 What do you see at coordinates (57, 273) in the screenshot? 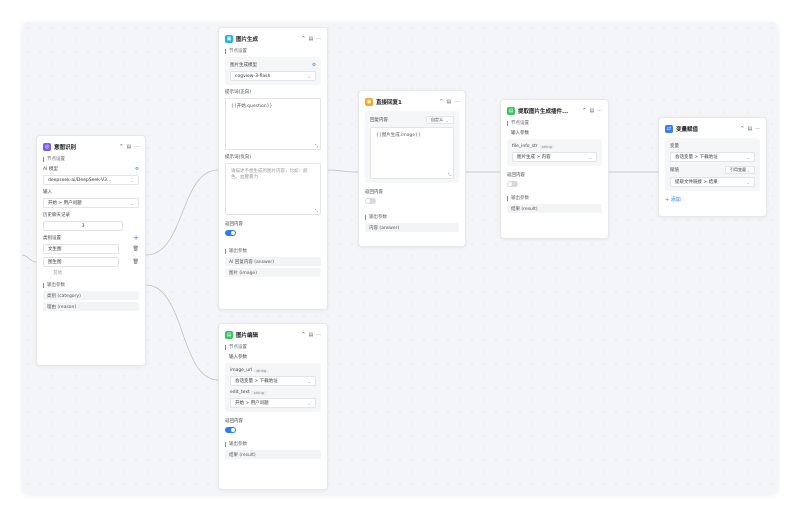
I see `category-other: 其他` at bounding box center [57, 273].